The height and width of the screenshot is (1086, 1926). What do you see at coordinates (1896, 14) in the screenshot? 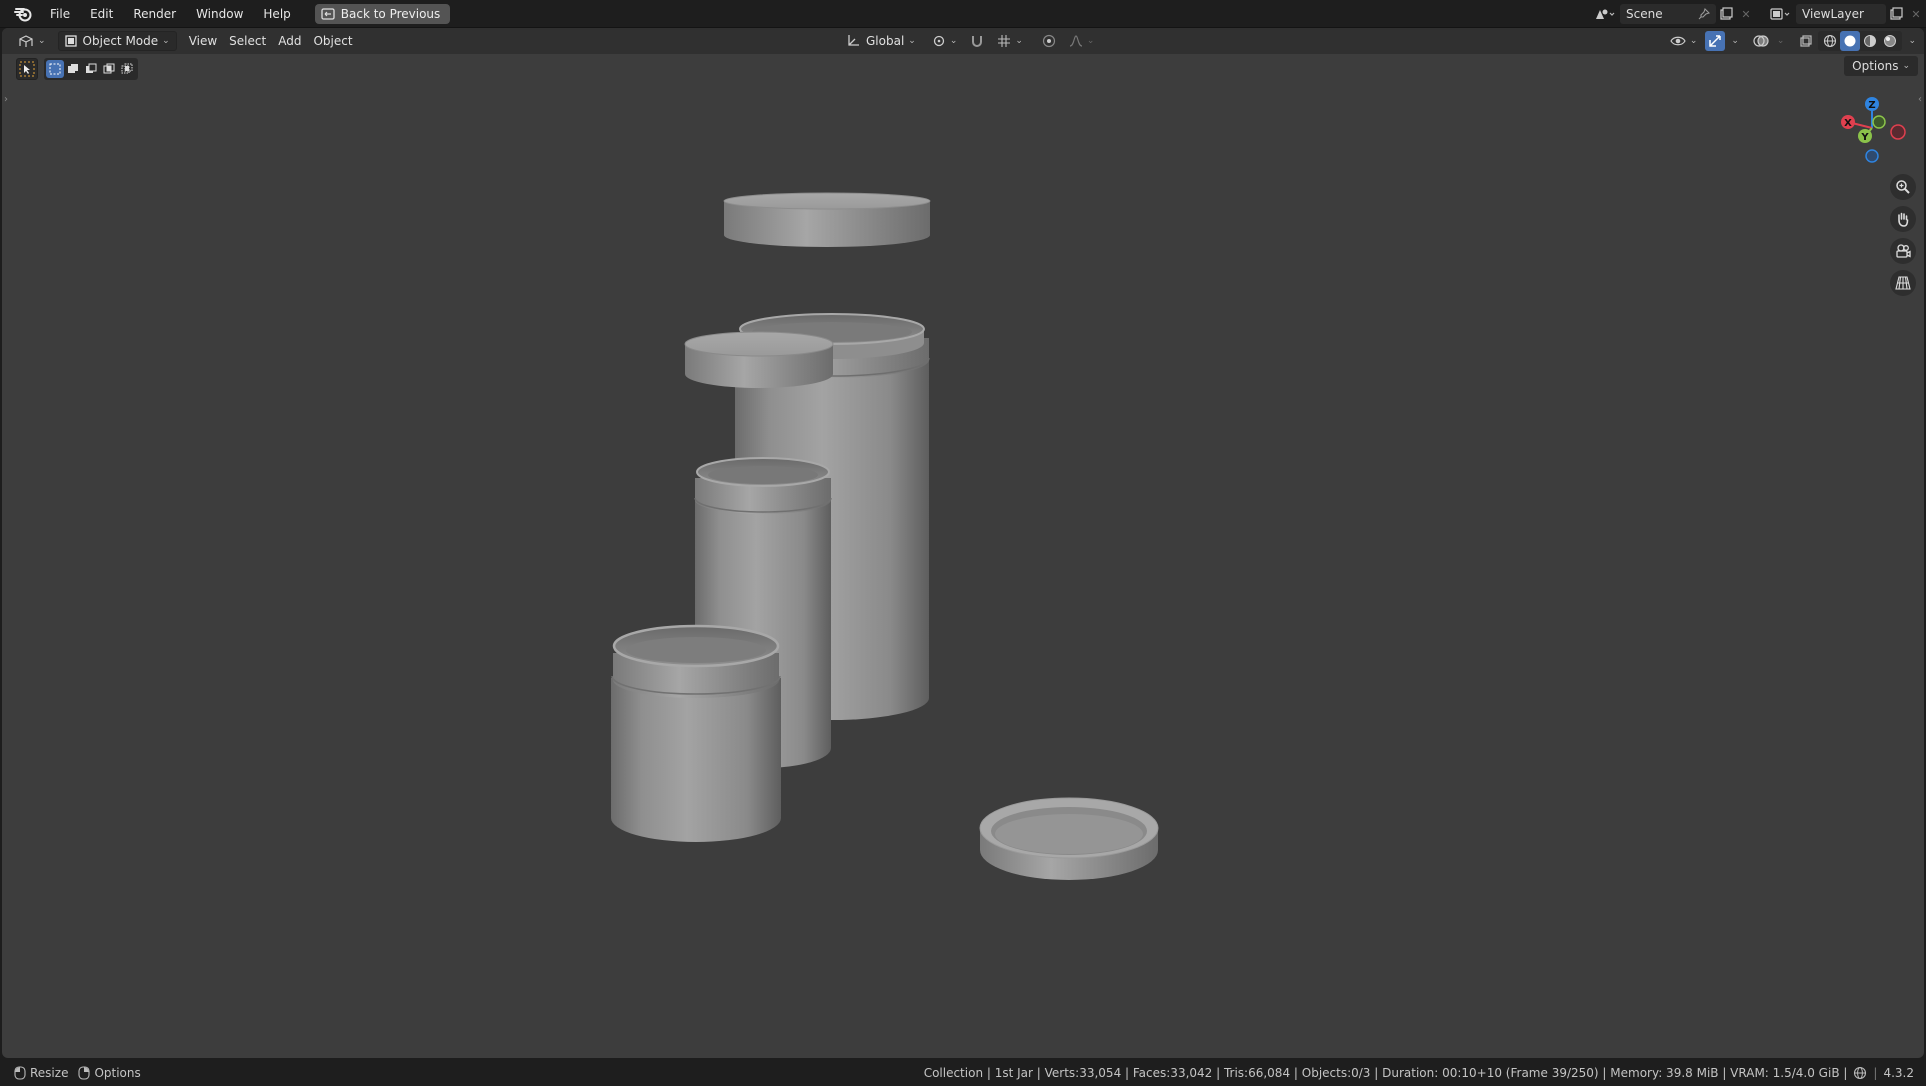
I see `new-view-layer-icon` at bounding box center [1896, 14].